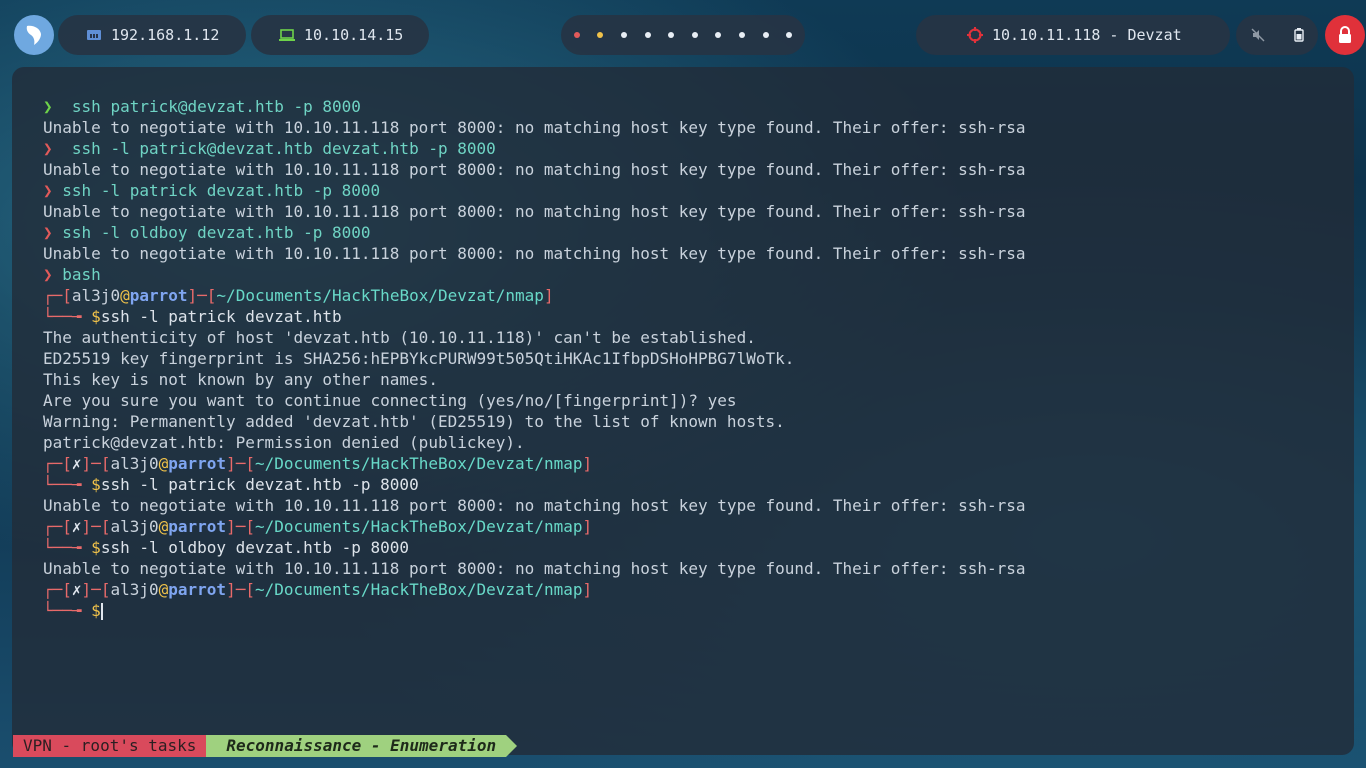 The image size is (1366, 768). Describe the element at coordinates (94, 35) in the screenshot. I see `ethernet-icon` at that location.